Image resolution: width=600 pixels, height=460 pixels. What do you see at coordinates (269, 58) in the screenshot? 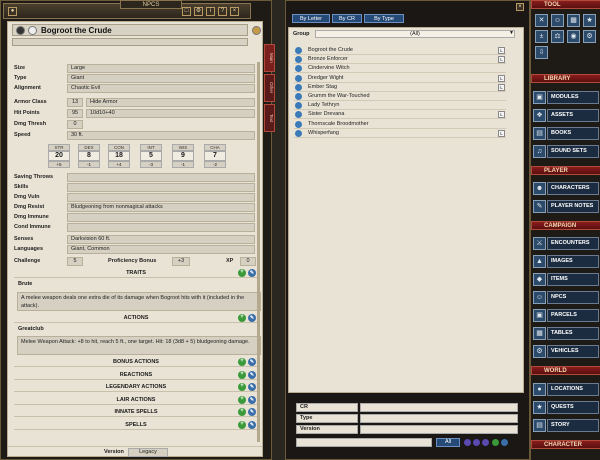
I see `tab-main: Main` at bounding box center [269, 58].